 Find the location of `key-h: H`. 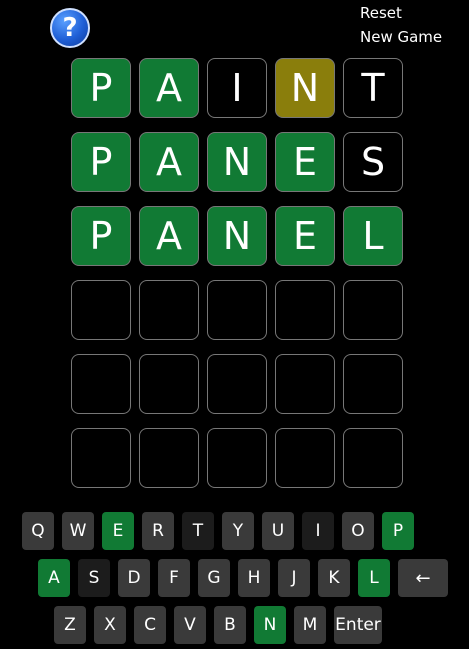

key-h: H is located at coordinates (254, 578).